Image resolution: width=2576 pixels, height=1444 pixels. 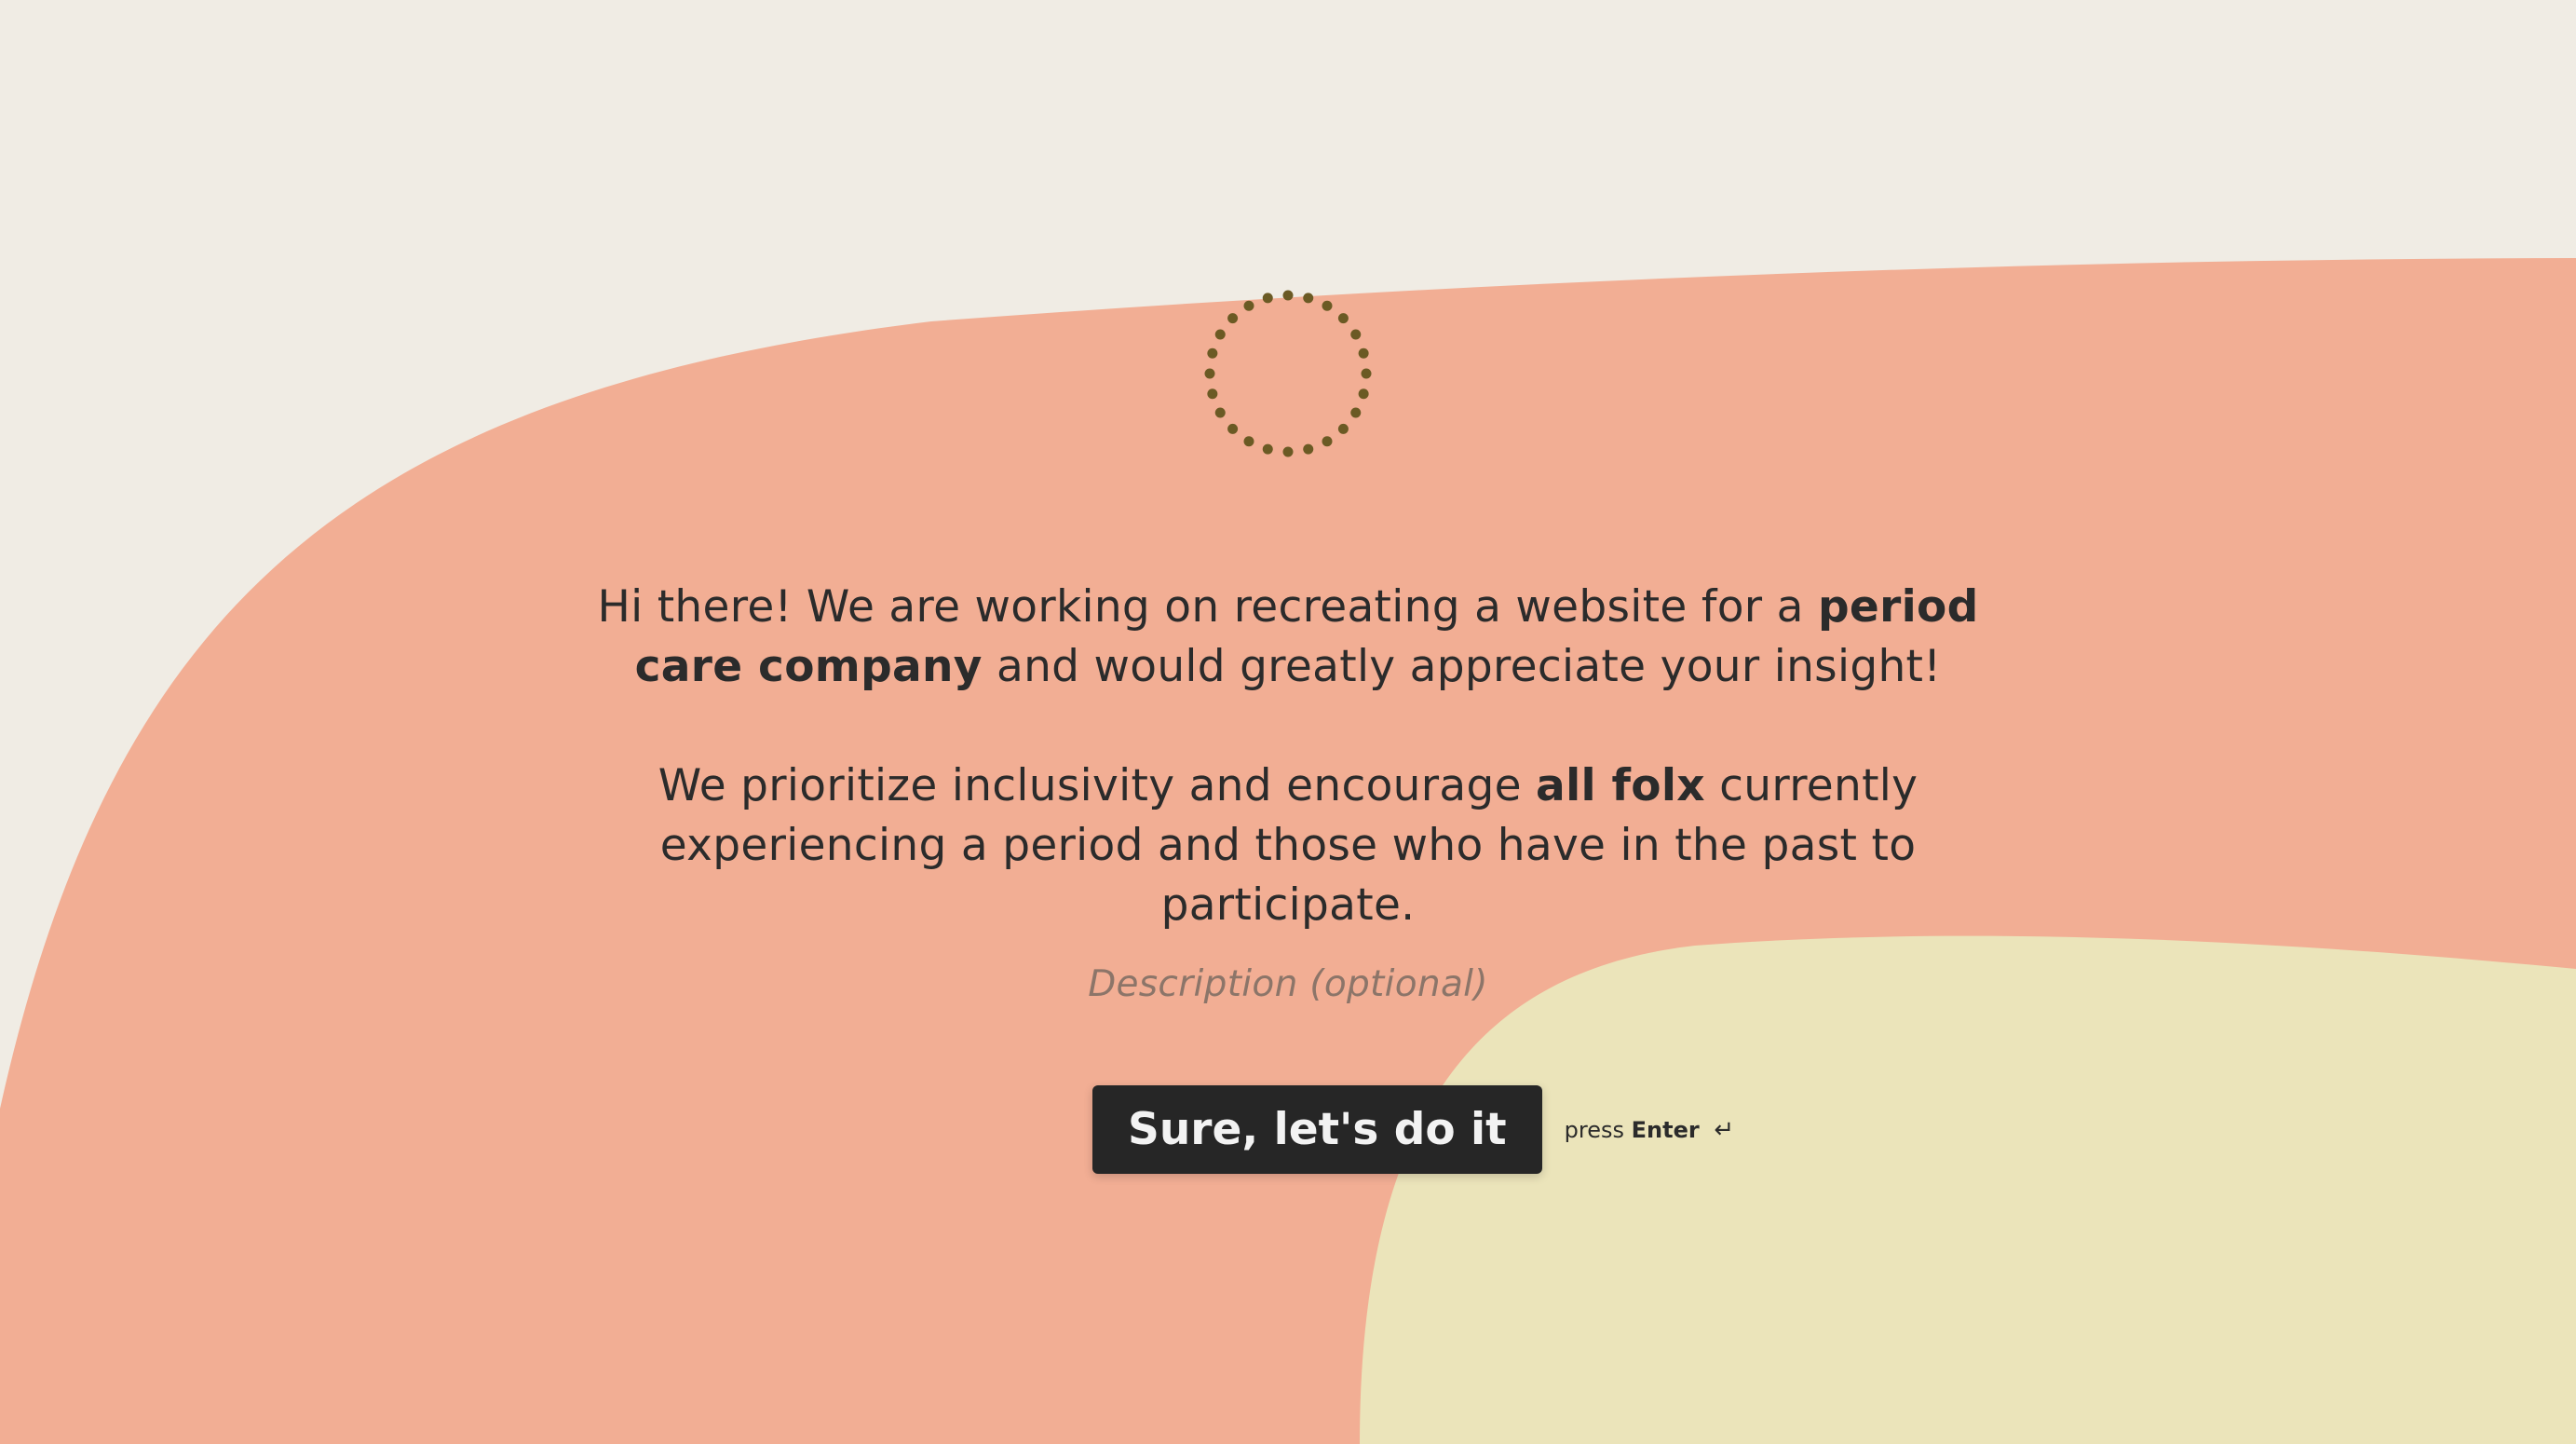 What do you see at coordinates (1317, 1129) in the screenshot?
I see `start-button: Sure, let's do it` at bounding box center [1317, 1129].